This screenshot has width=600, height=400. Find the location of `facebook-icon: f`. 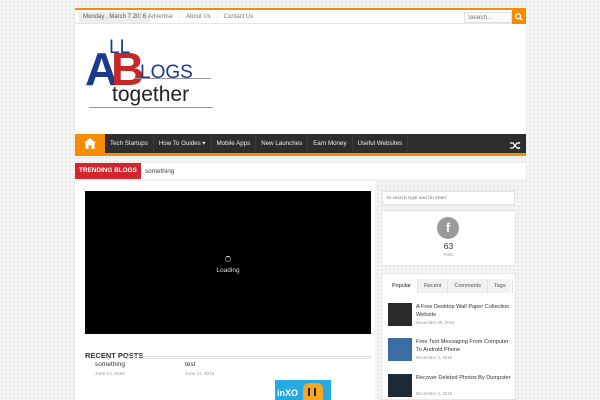

facebook-icon: f is located at coordinates (448, 228).